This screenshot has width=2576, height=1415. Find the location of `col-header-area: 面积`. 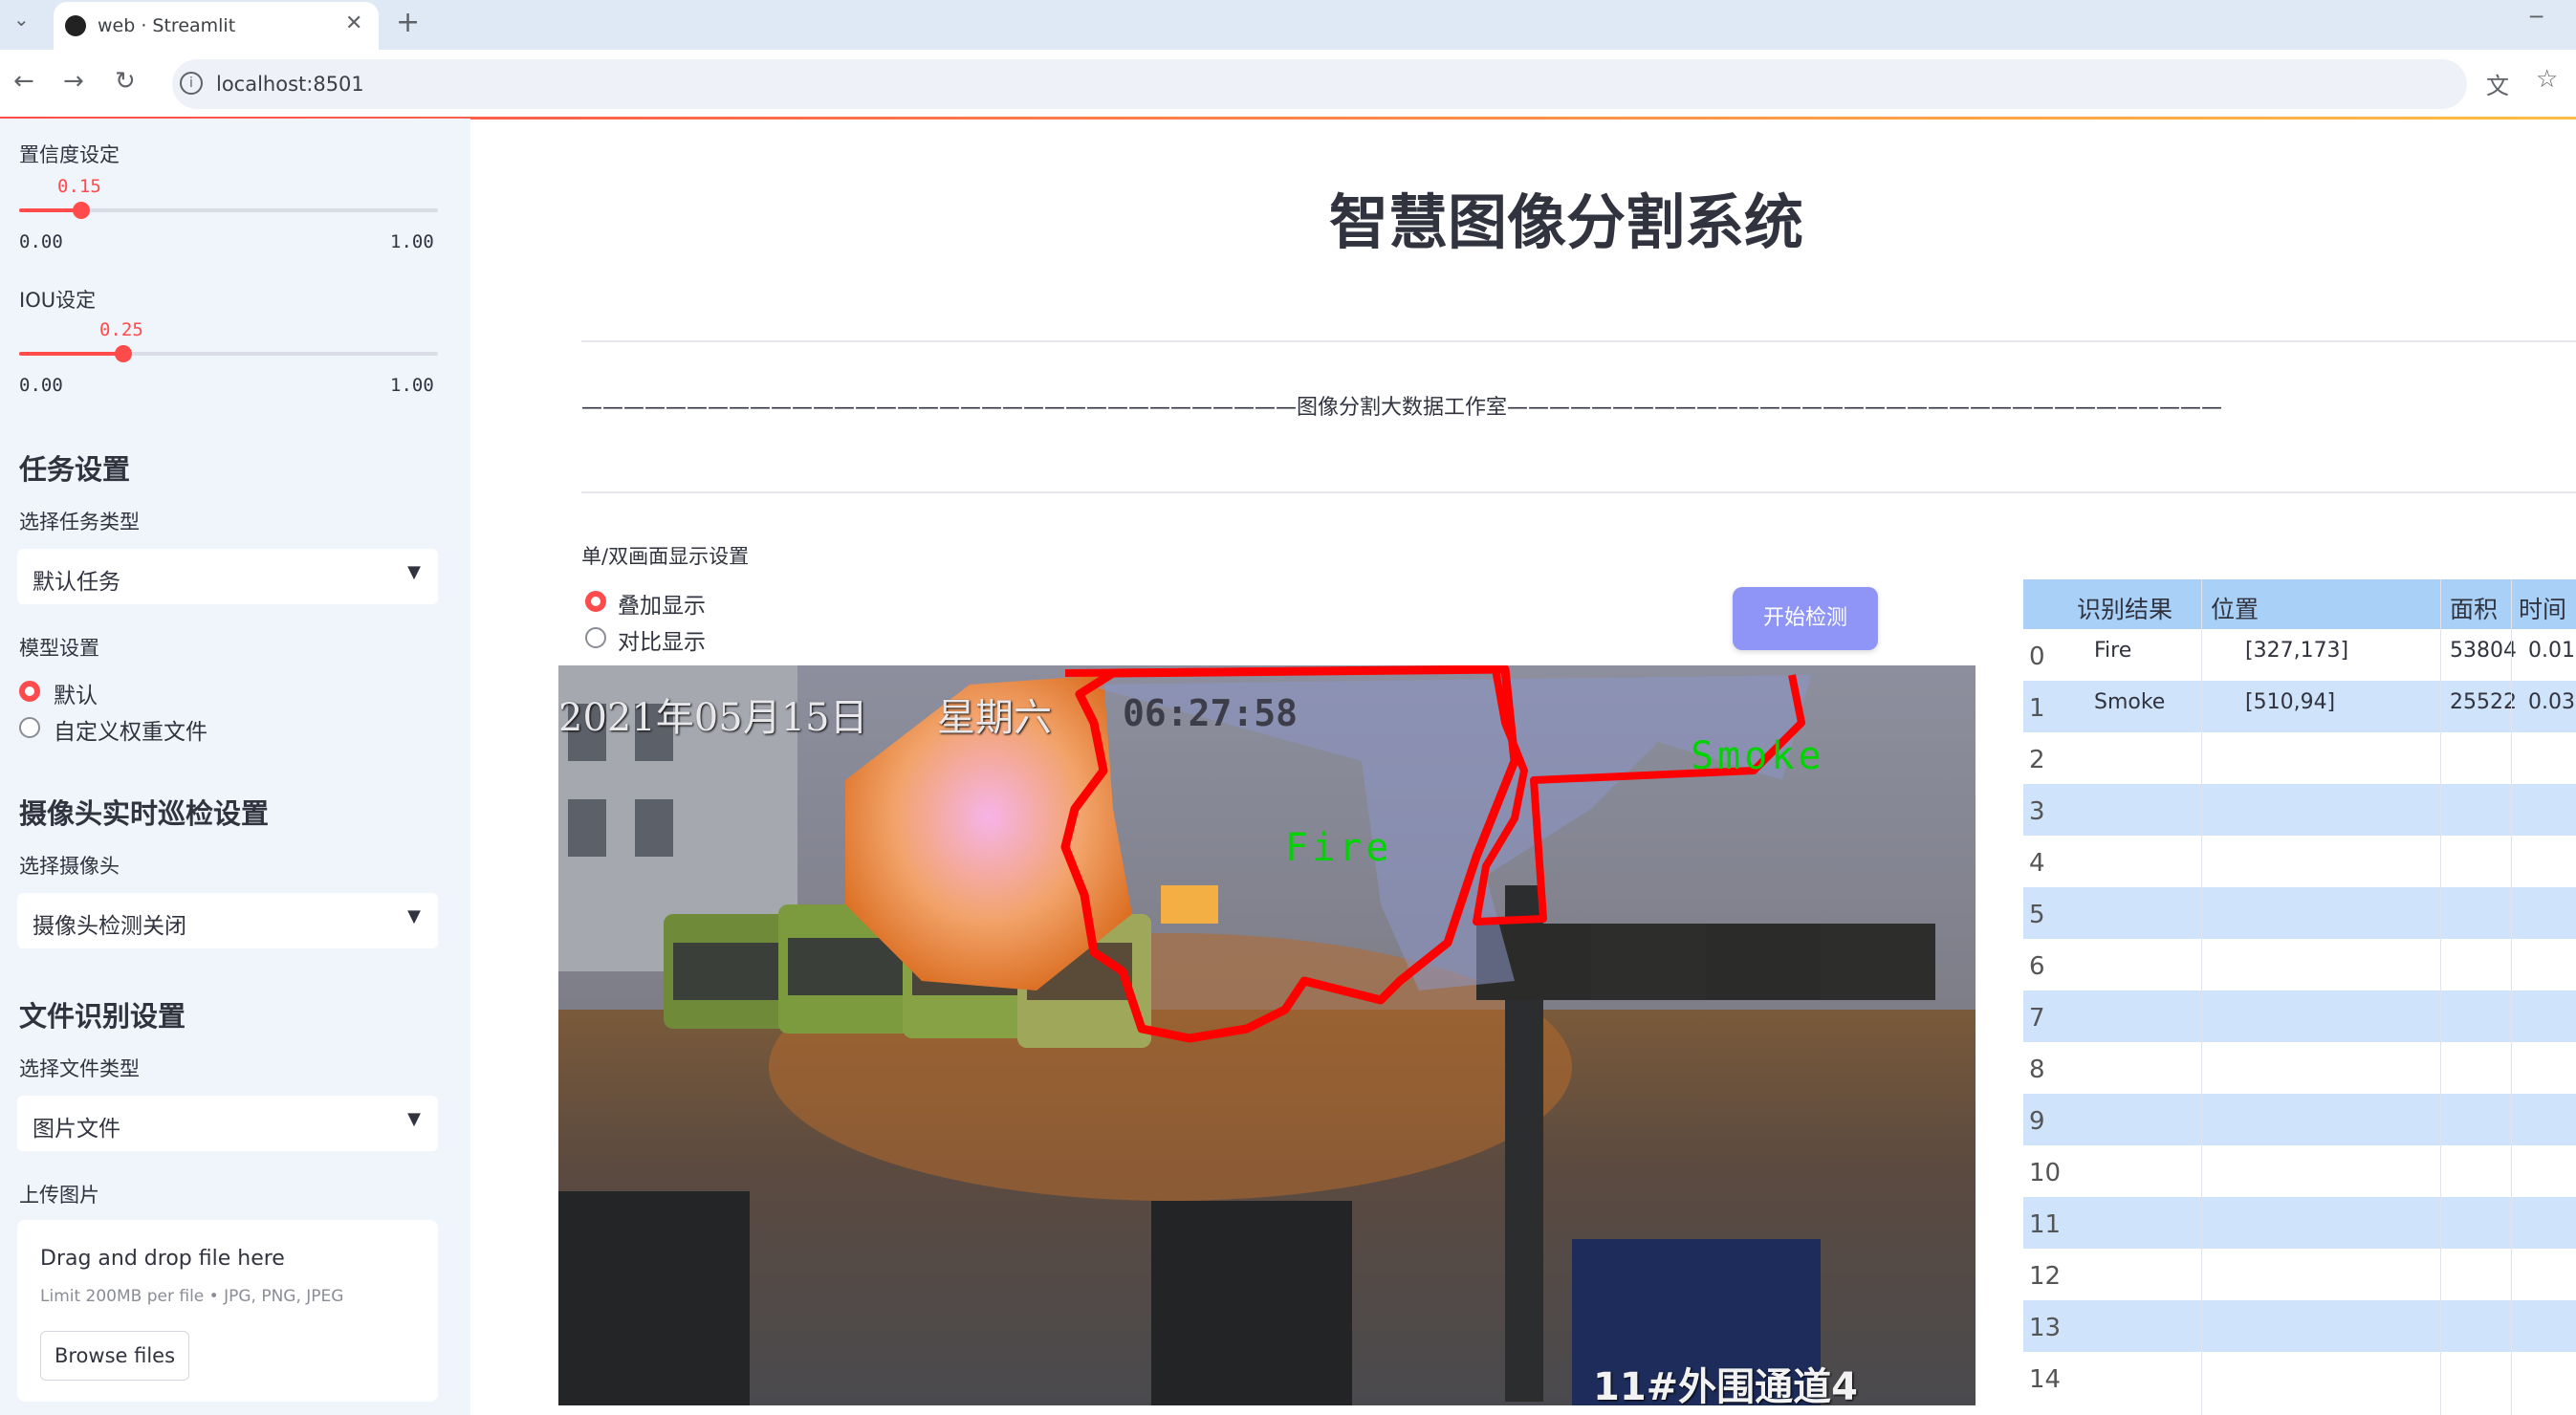

col-header-area: 面积 is located at coordinates (2474, 608).